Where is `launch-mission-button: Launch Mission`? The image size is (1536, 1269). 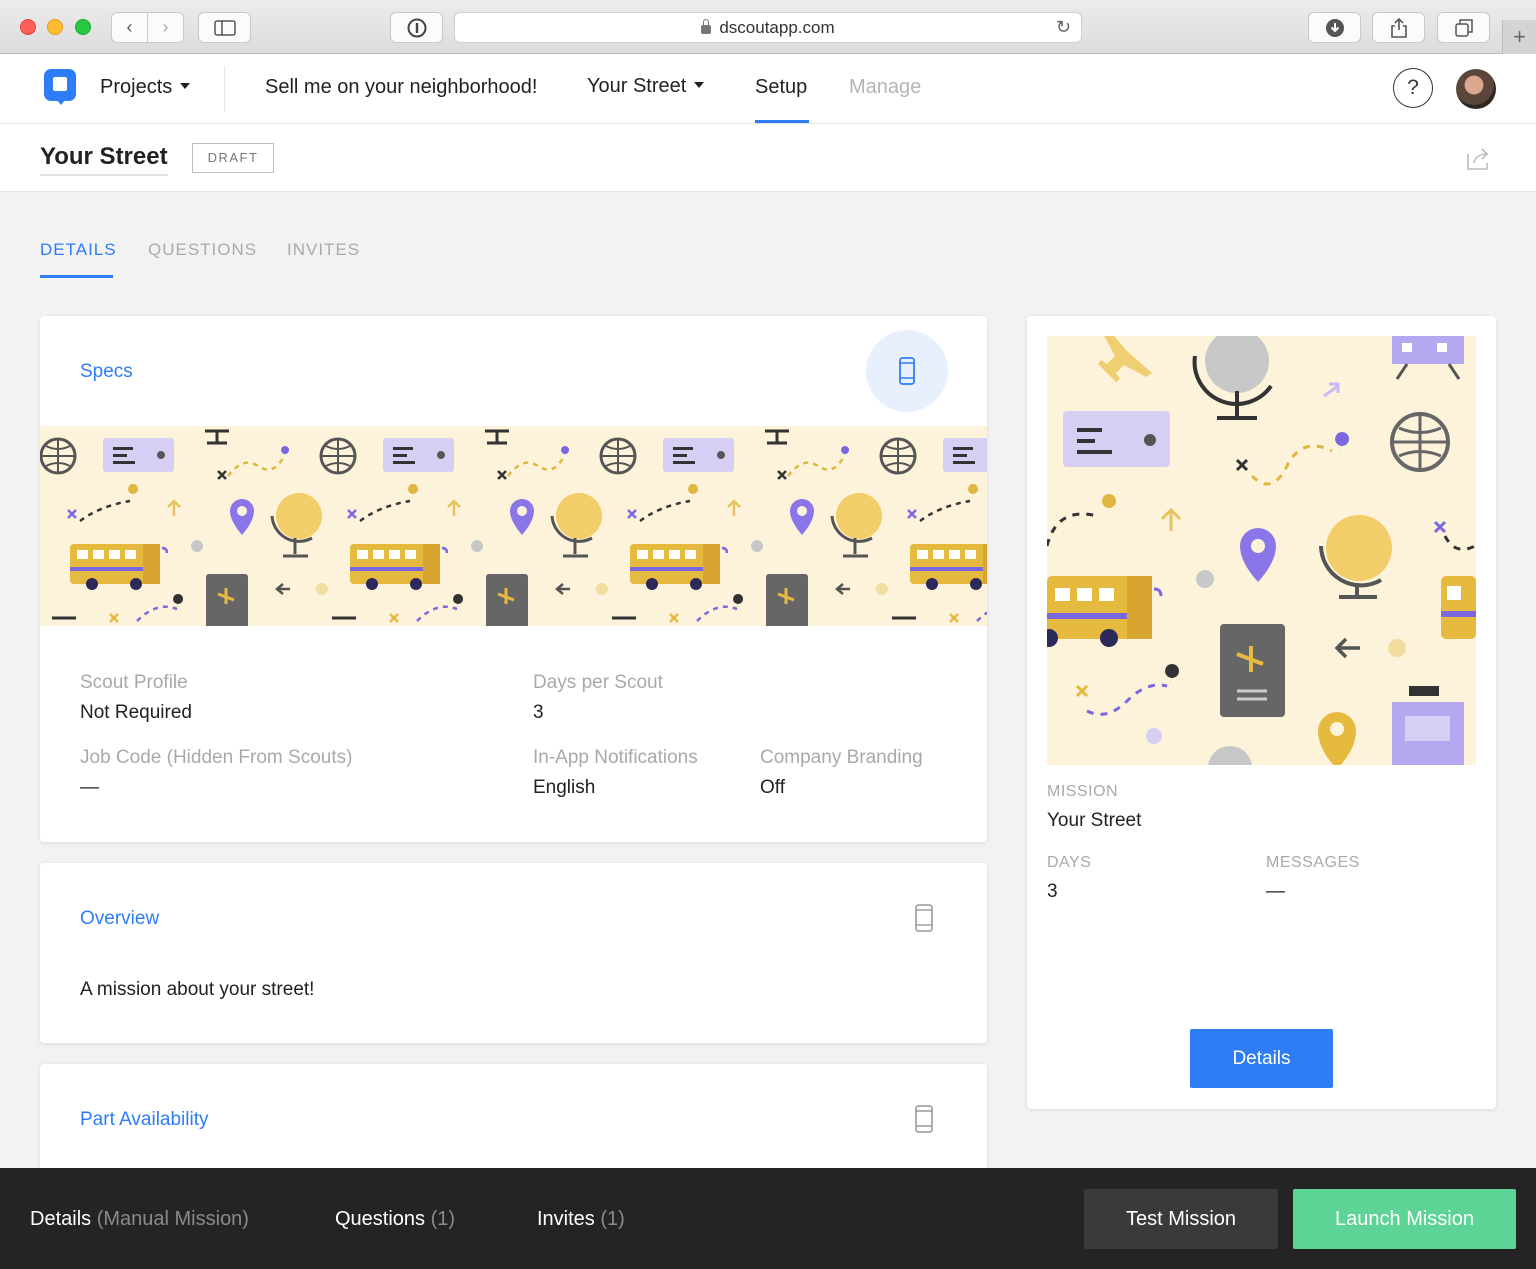
launch-mission-button: Launch Mission is located at coordinates (1404, 1219).